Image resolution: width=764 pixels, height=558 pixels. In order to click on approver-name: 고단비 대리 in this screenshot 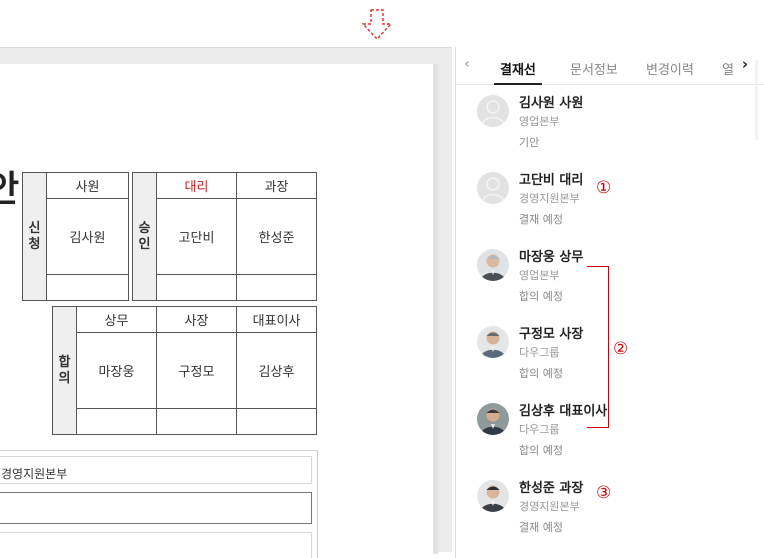, I will do `click(551, 180)`.